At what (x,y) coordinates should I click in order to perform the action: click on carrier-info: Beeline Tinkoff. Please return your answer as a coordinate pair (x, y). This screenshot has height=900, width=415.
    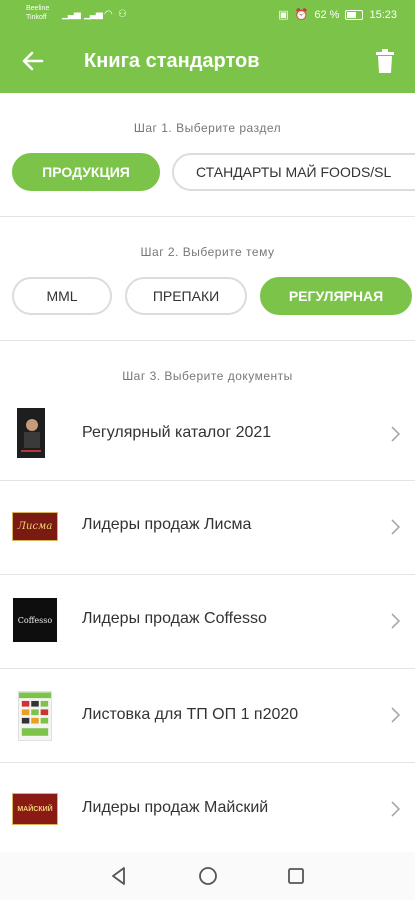
    Looking at the image, I should click on (37, 13).